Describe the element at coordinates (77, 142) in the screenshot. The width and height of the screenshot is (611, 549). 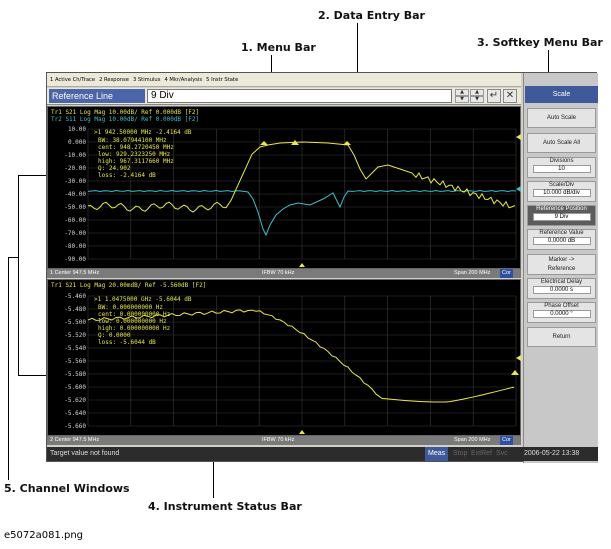
I see `y-tick-label: 0.000` at that location.